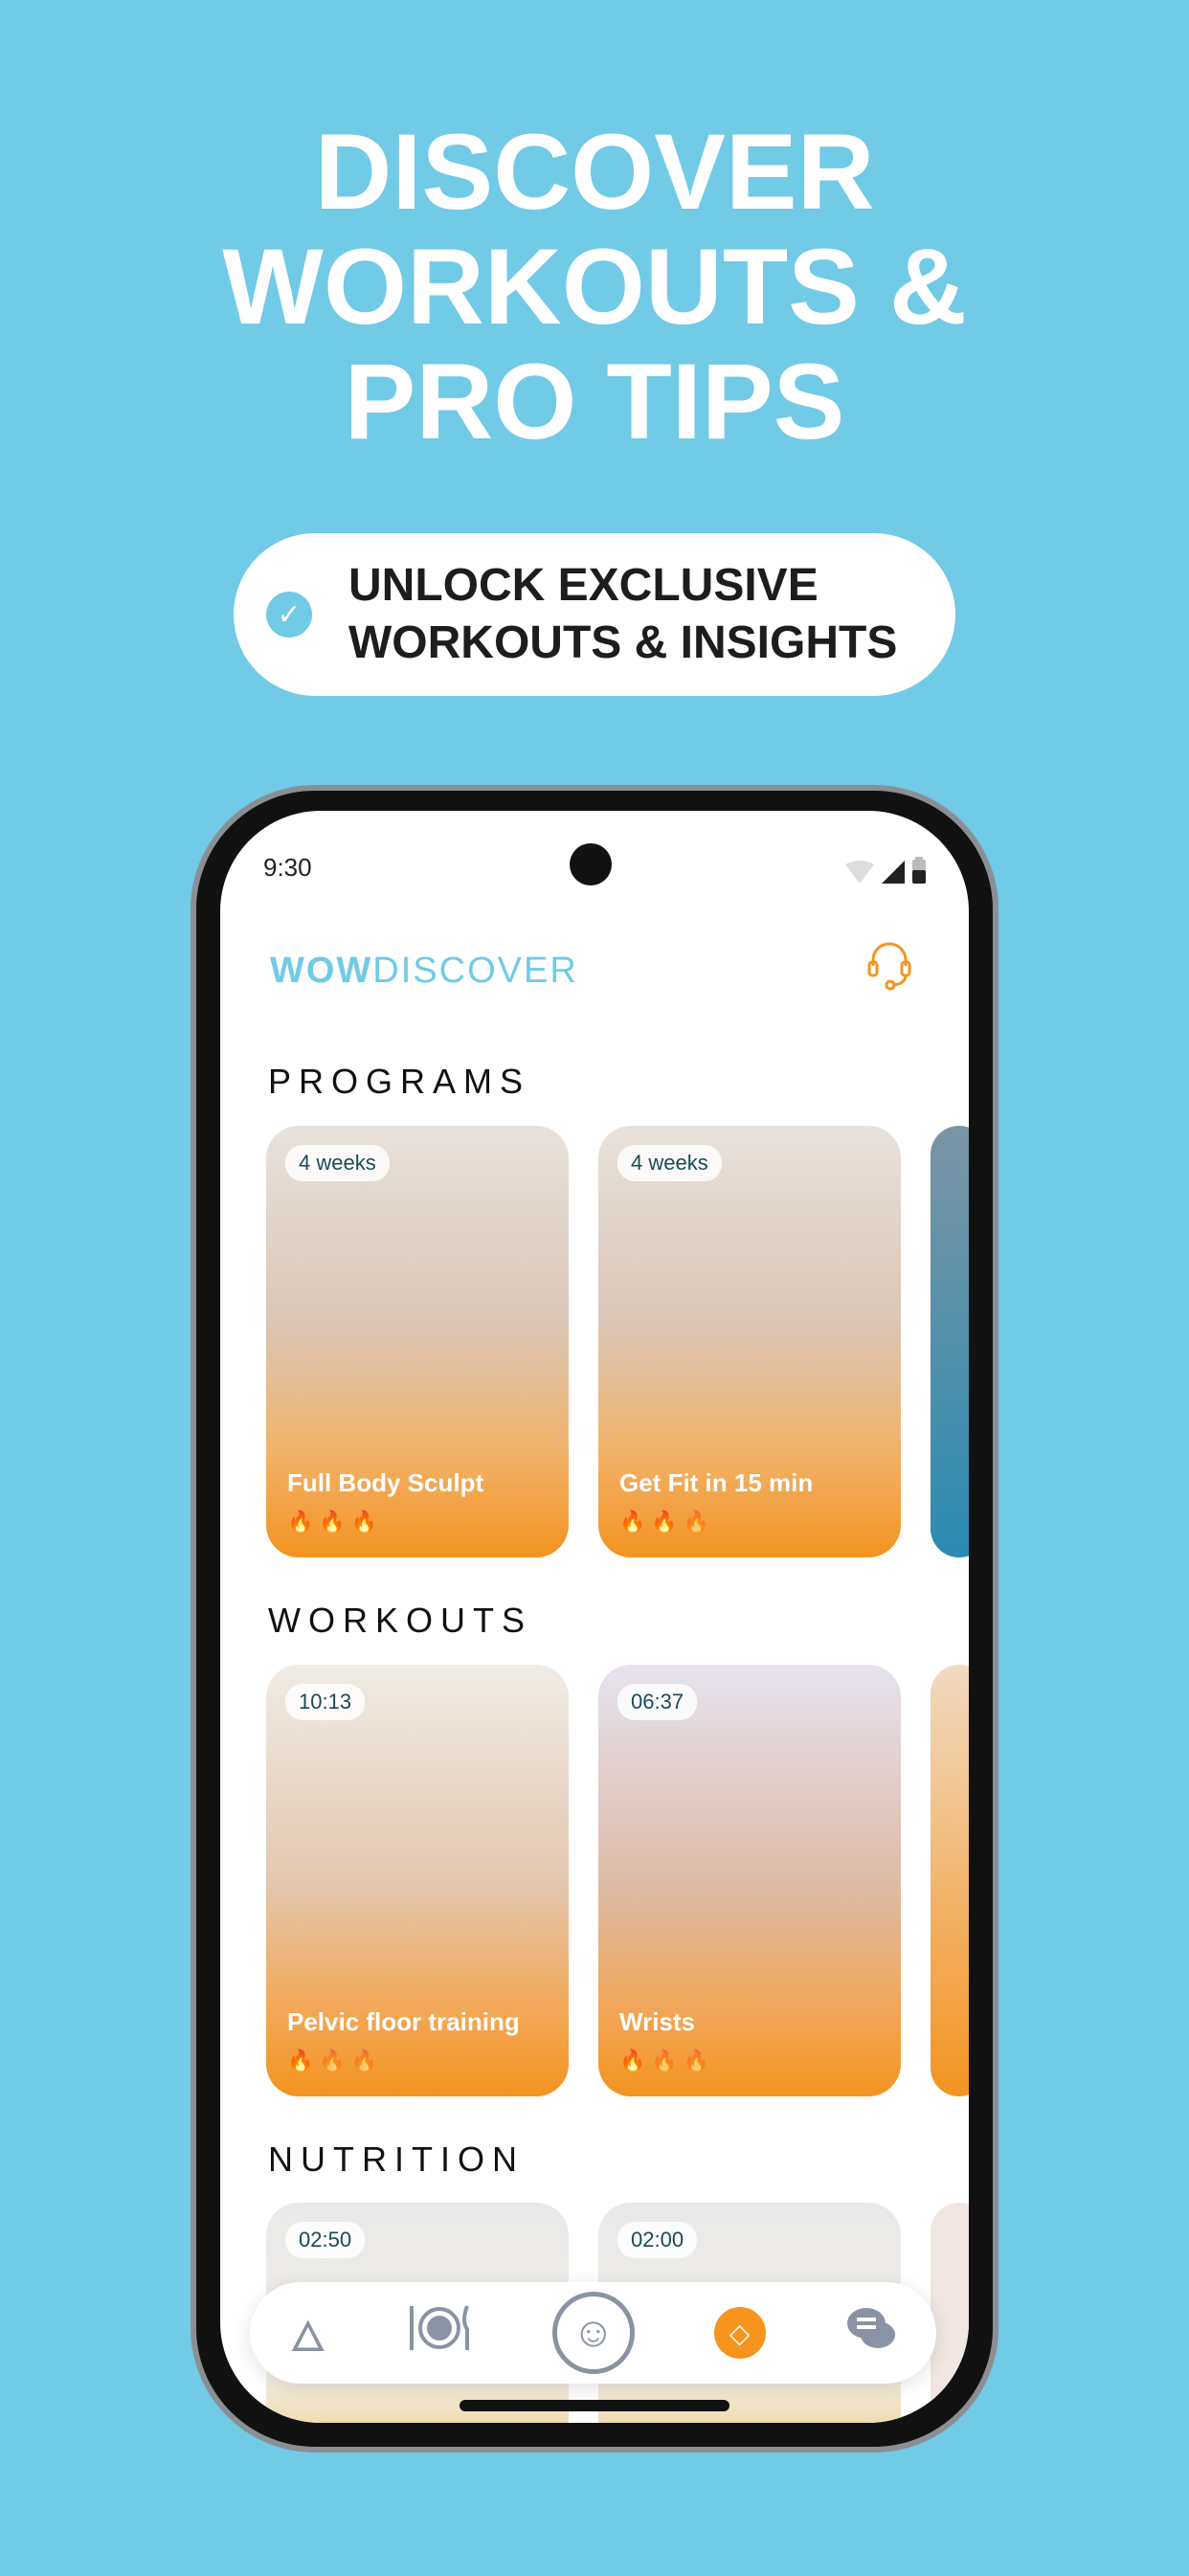  What do you see at coordinates (385, 1483) in the screenshot?
I see `card-title: Full Body Sculpt` at bounding box center [385, 1483].